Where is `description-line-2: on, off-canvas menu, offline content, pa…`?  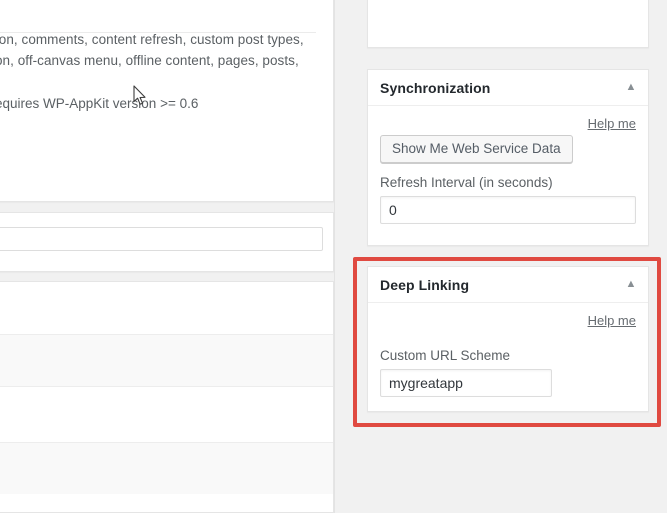 description-line-2: on, off-canvas menu, offline content, pa… is located at coordinates (149, 60).